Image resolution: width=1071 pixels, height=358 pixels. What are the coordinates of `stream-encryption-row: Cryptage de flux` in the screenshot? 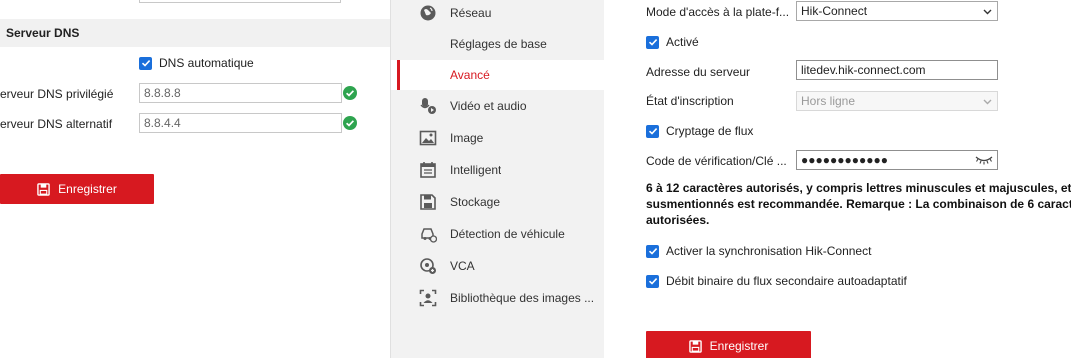 It's located at (699, 131).